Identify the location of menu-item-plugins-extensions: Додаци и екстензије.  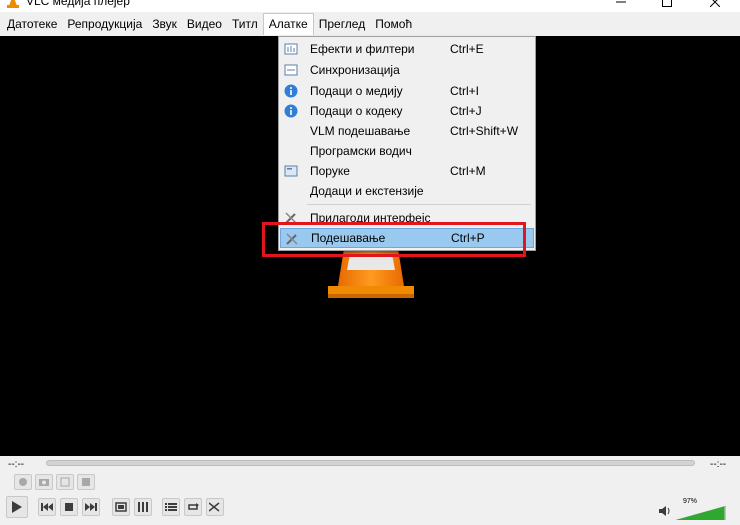
(407, 191).